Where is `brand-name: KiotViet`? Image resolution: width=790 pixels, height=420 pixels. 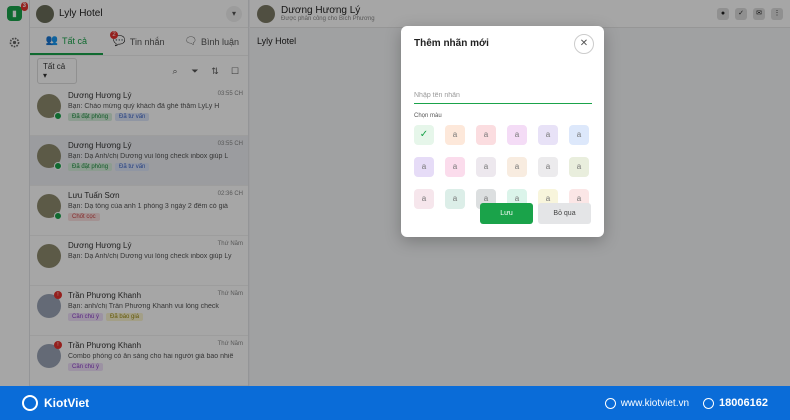
brand-name: KiotViet is located at coordinates (67, 403).